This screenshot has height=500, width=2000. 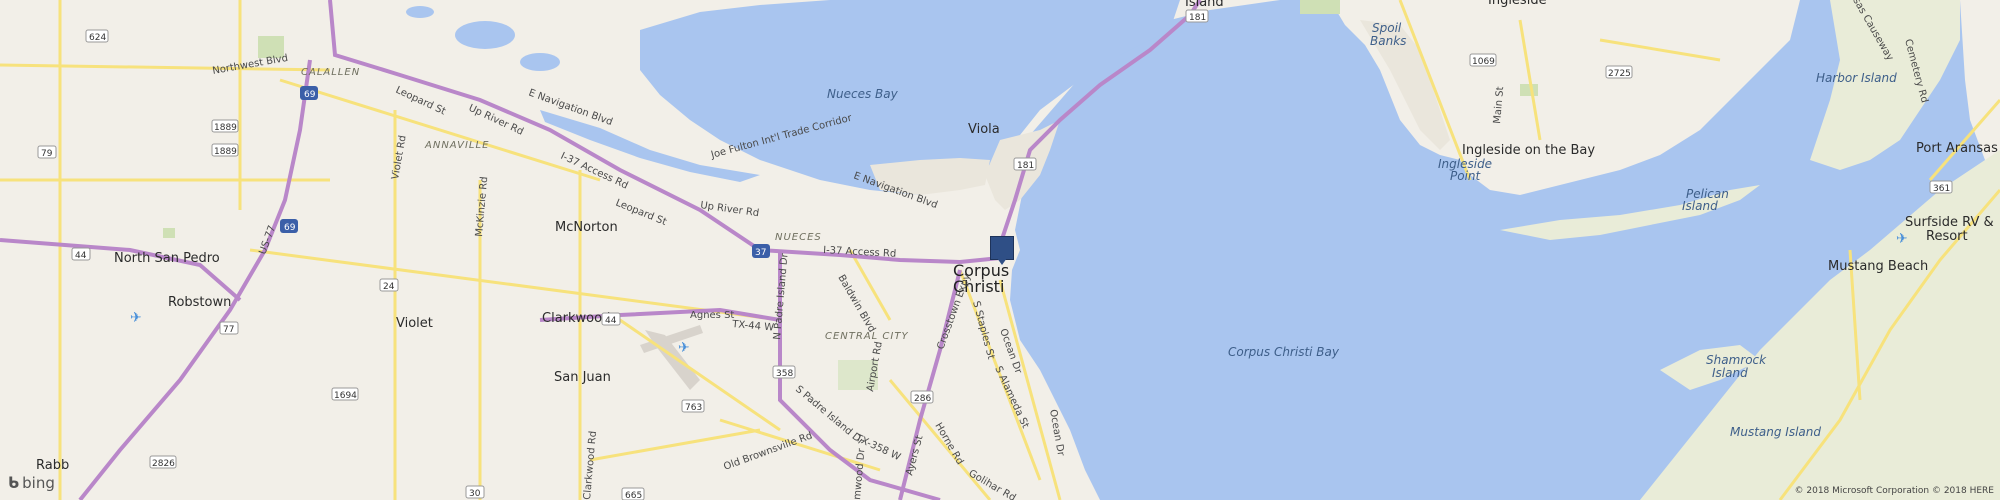 I want to click on corpus-christi-bay-label: Corpus Christi Bay, so click(x=1284, y=352).